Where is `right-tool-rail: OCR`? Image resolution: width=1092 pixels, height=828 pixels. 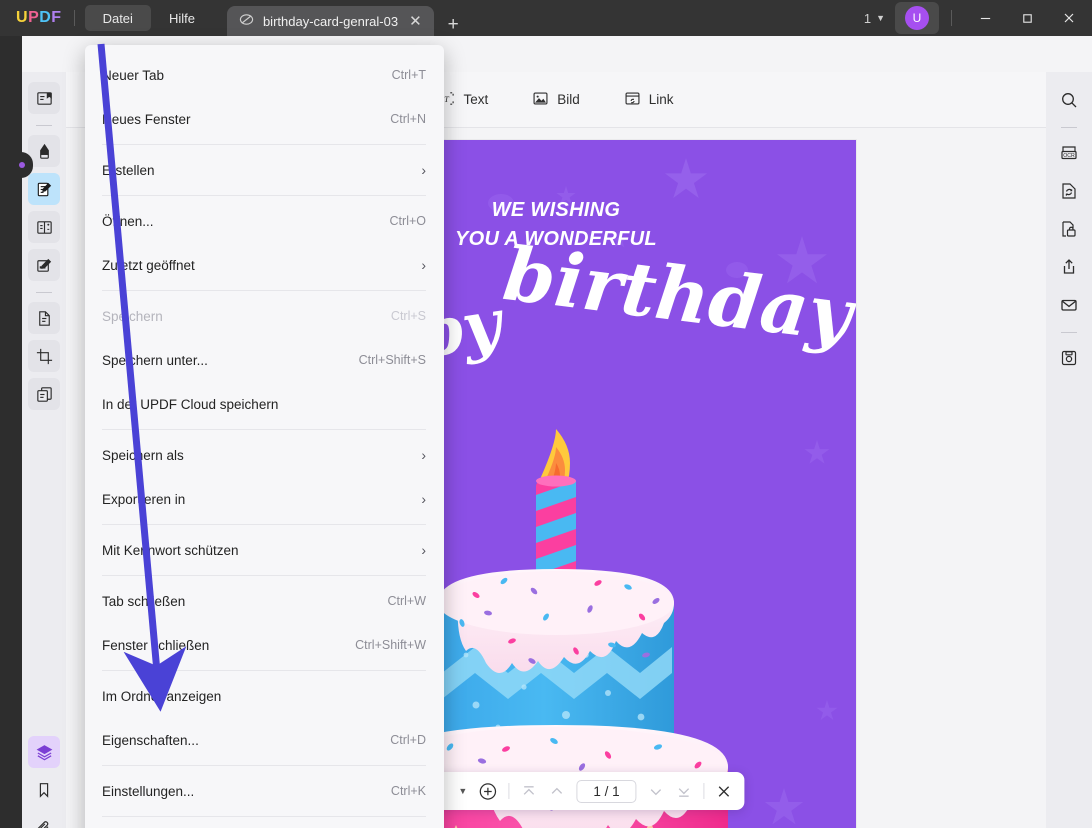 right-tool-rail: OCR is located at coordinates (1069, 450).